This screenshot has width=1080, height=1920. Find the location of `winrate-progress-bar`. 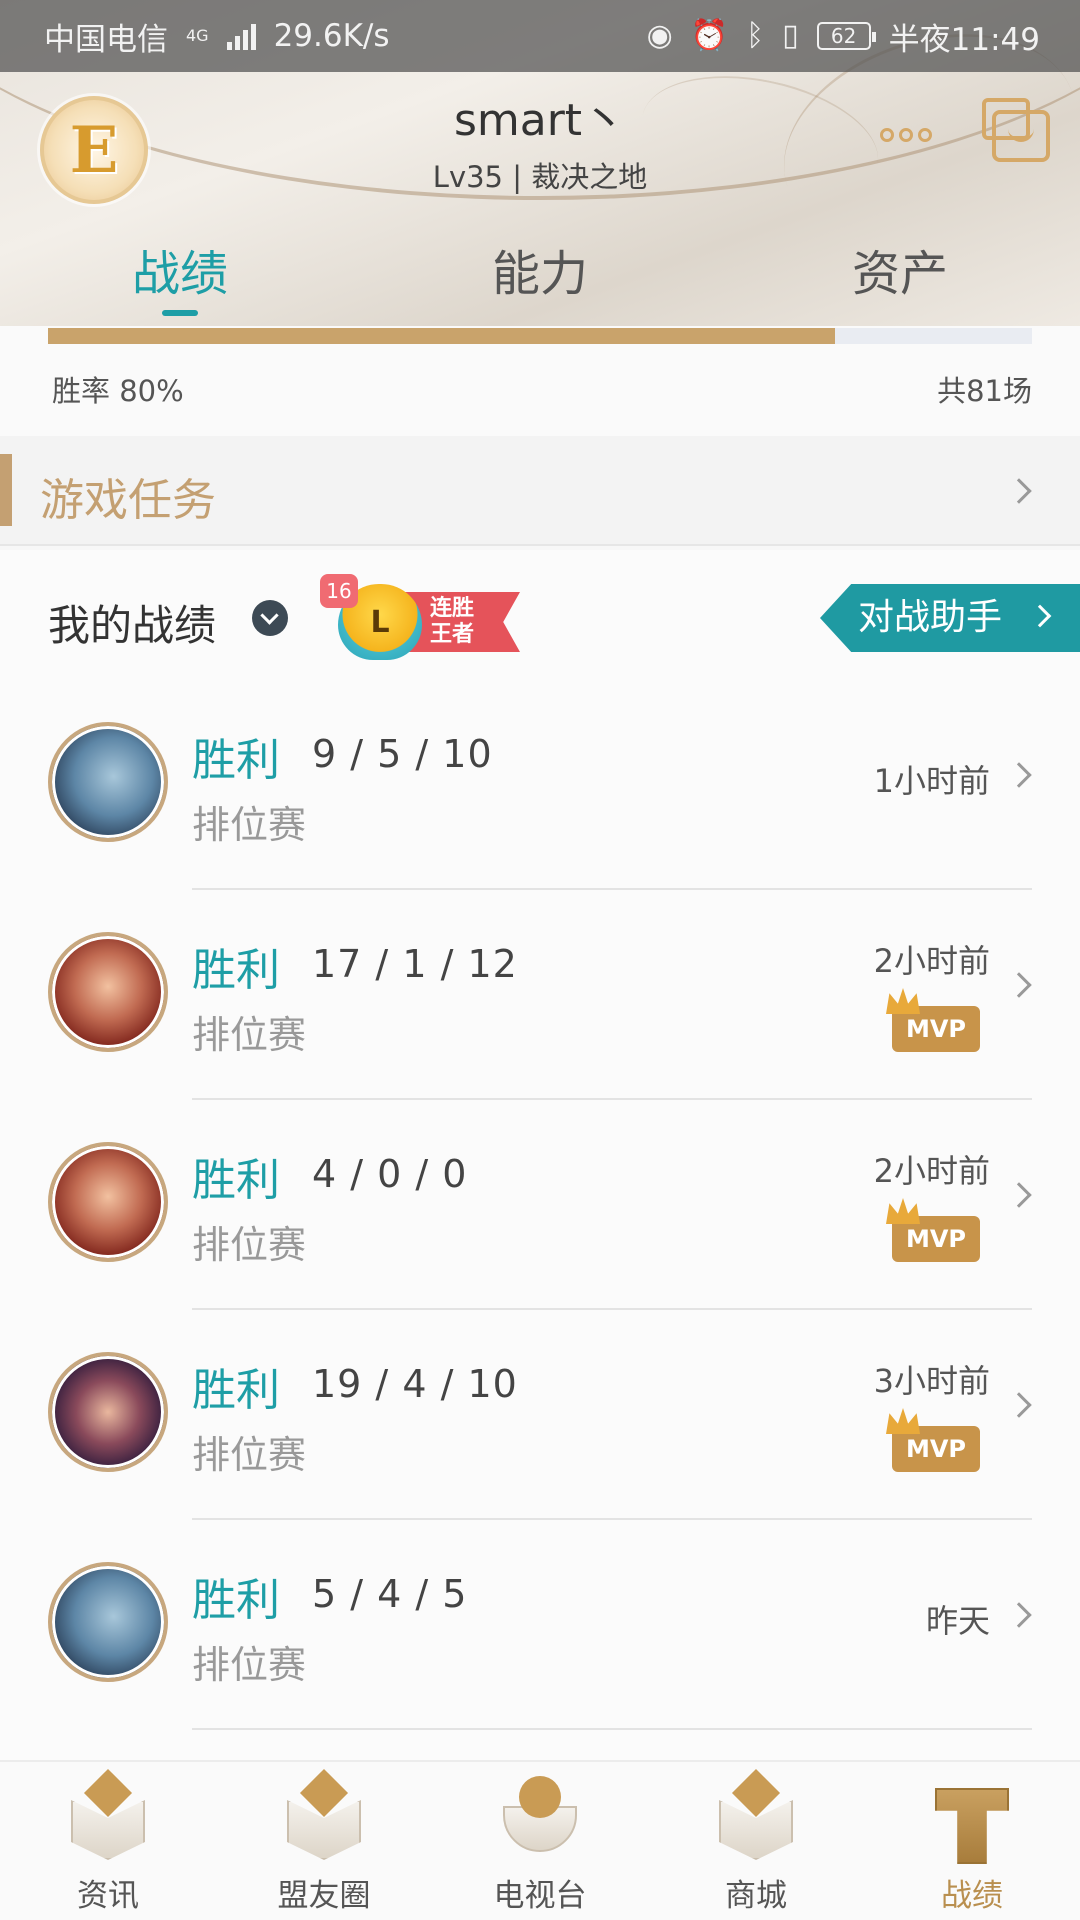

winrate-progress-bar is located at coordinates (540, 336).